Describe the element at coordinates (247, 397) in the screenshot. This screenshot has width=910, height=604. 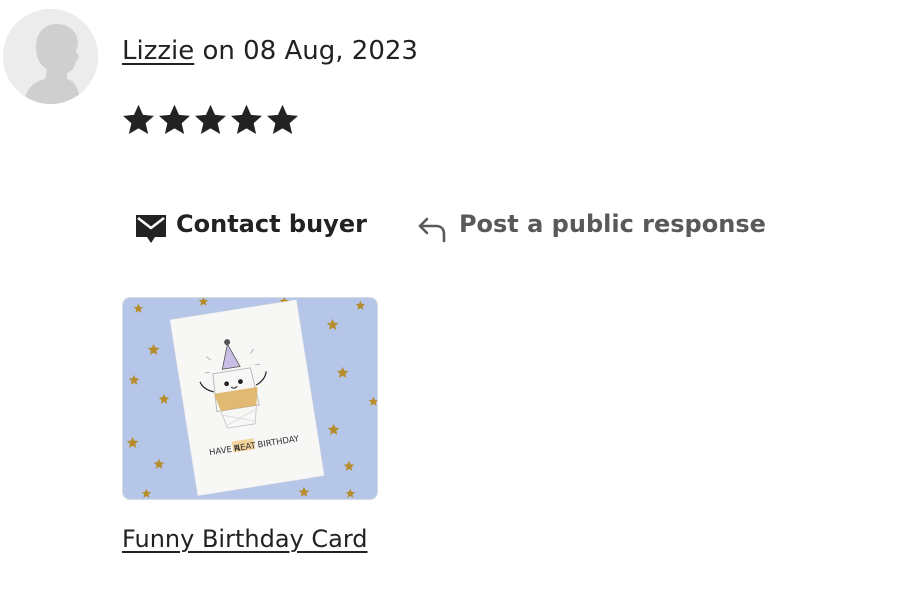
I see `greeting-card: HAVE A NEAT BIRTHDAY` at that location.